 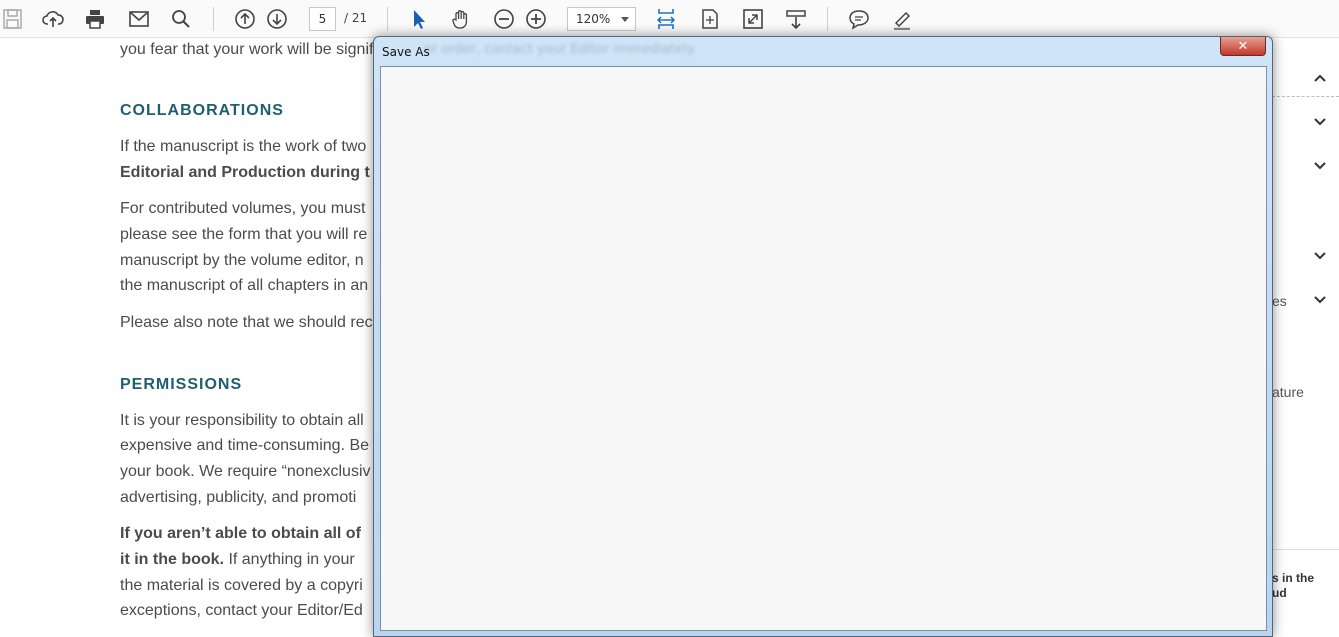 What do you see at coordinates (1293, 578) in the screenshot?
I see `pane-bold-label-partial: s in the` at bounding box center [1293, 578].